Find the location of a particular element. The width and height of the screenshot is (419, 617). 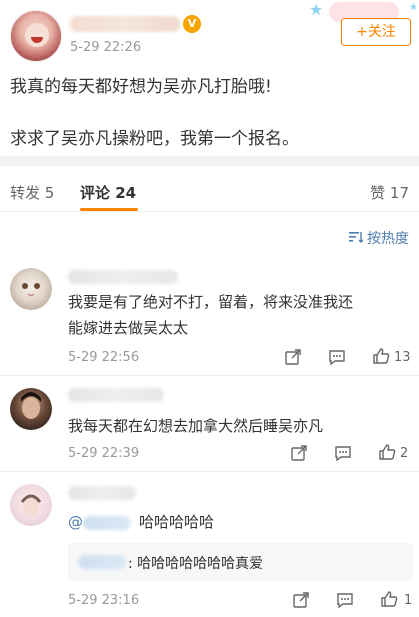

sort-icon is located at coordinates (356, 239).